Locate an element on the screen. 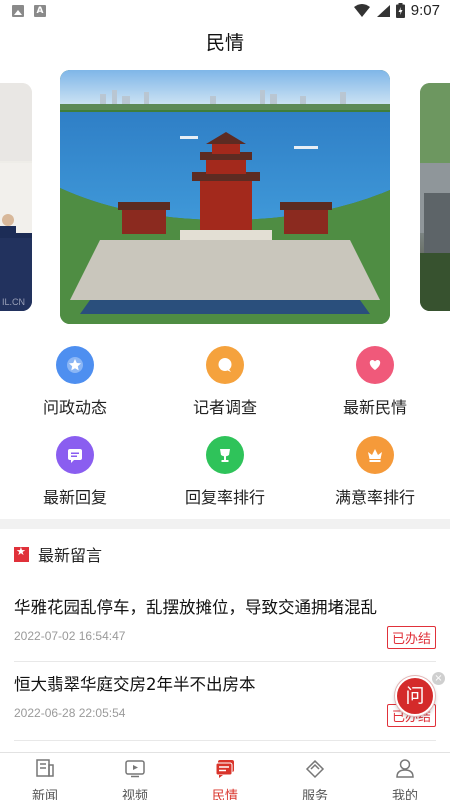 Image resolution: width=450 pixels, height=800 pixels. grid-item-reply-rate-rank: 回复率排行 is located at coordinates (225, 472).